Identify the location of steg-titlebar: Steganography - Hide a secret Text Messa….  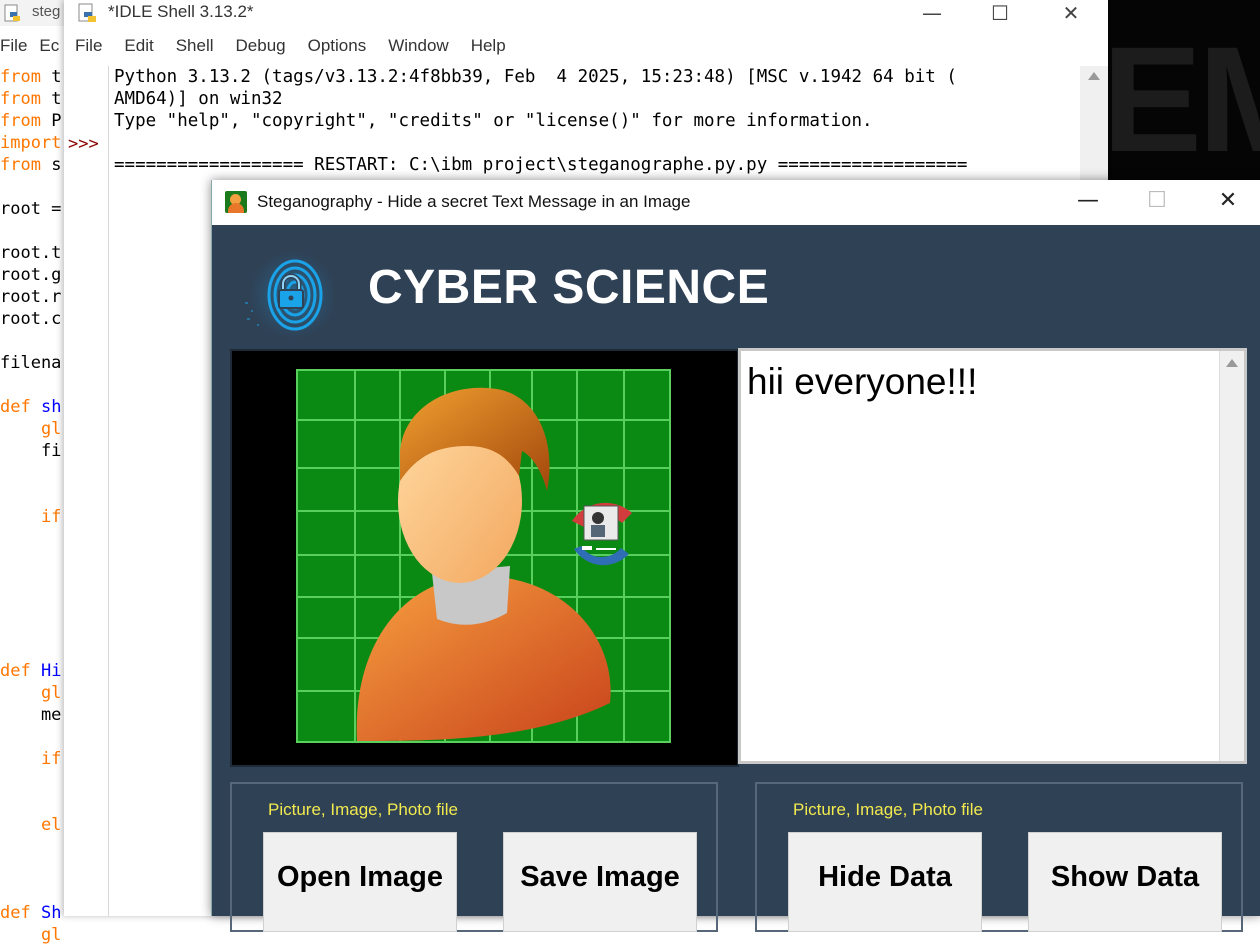
(736, 202).